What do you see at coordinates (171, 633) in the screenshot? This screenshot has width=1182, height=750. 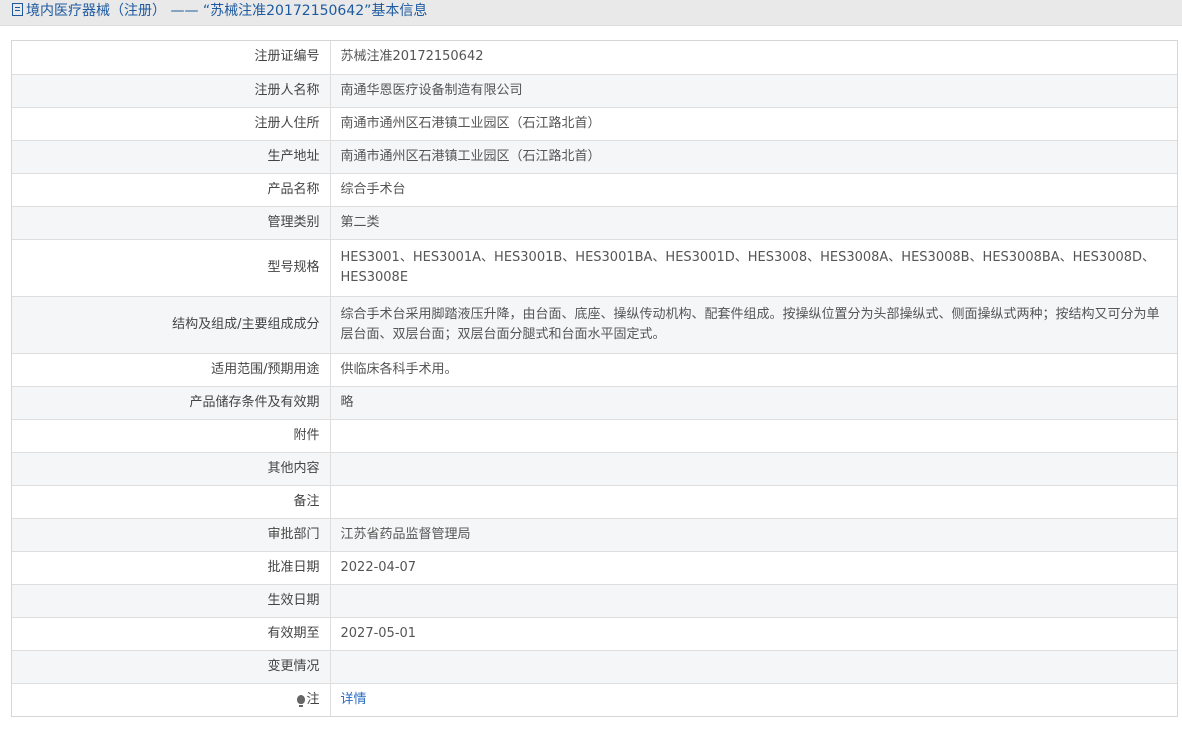 I see `row-label-valid-until: 有效期至` at bounding box center [171, 633].